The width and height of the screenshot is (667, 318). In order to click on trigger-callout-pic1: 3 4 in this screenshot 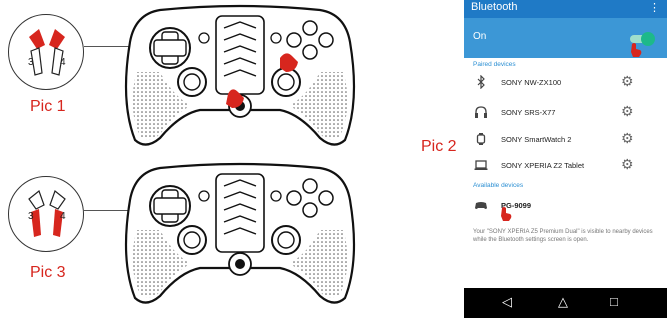, I will do `click(46, 52)`.